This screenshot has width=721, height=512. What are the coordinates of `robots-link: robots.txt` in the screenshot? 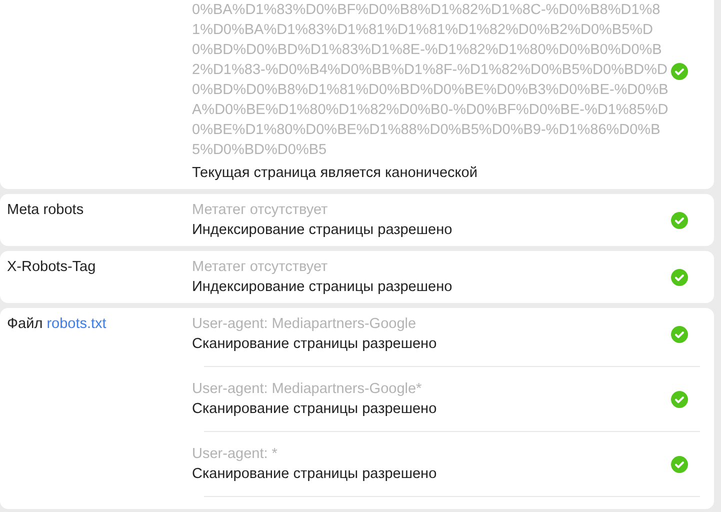 It's located at (76, 324).